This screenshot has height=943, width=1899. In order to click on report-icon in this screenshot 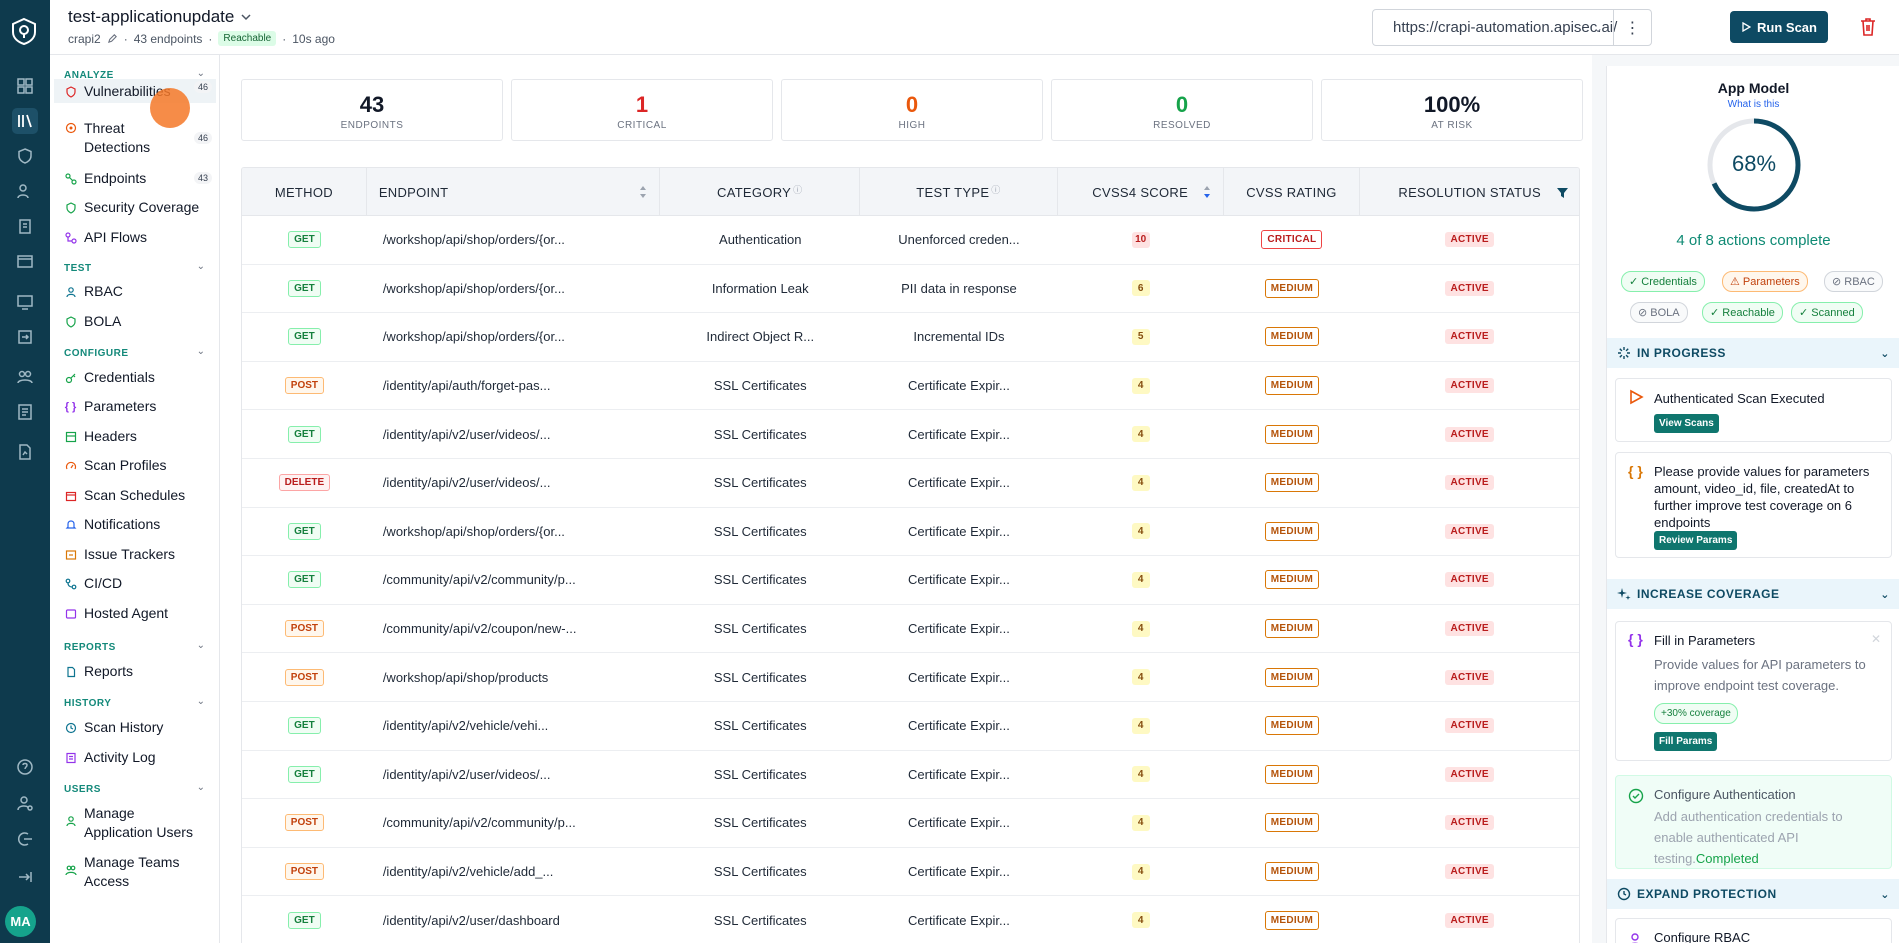, I will do `click(25, 452)`.